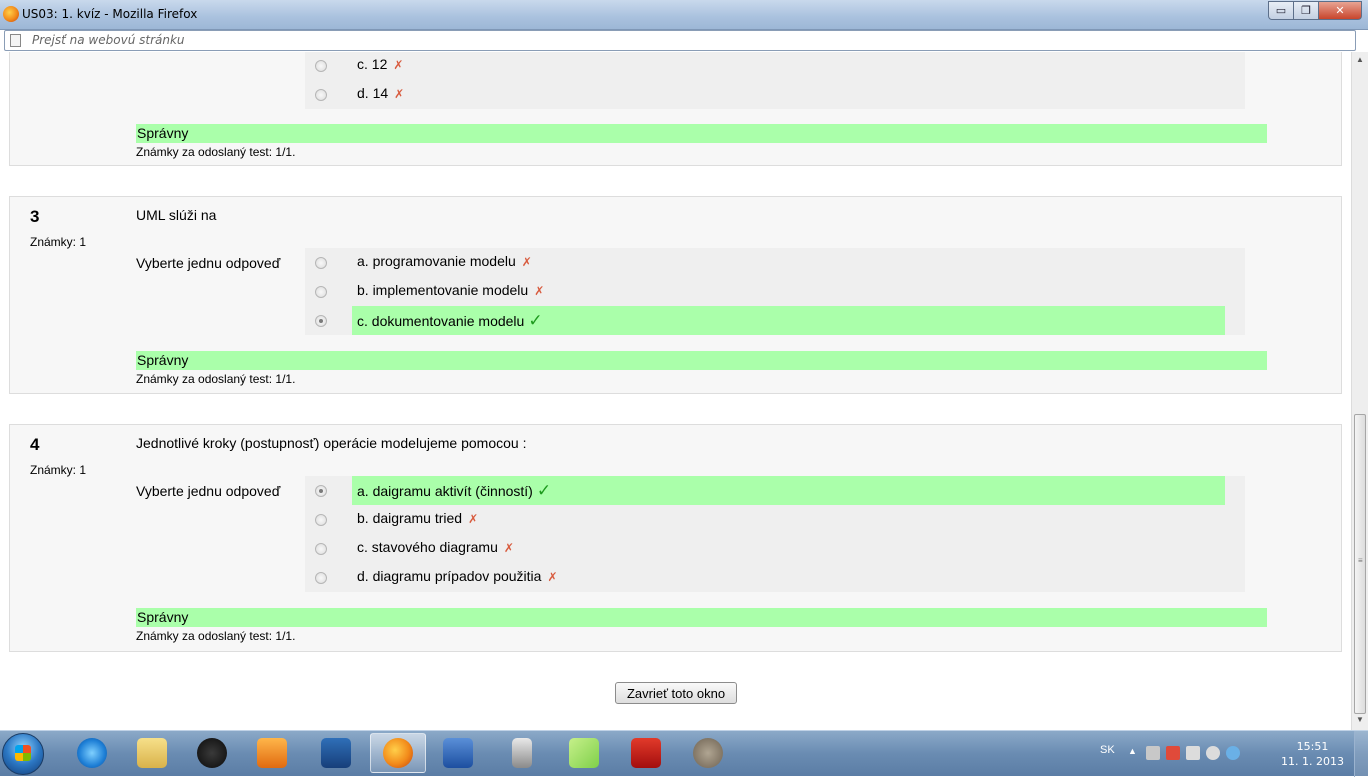  Describe the element at coordinates (775, 577) in the screenshot. I see `answer-row: d. diagramu prípadov použitia ✗` at that location.